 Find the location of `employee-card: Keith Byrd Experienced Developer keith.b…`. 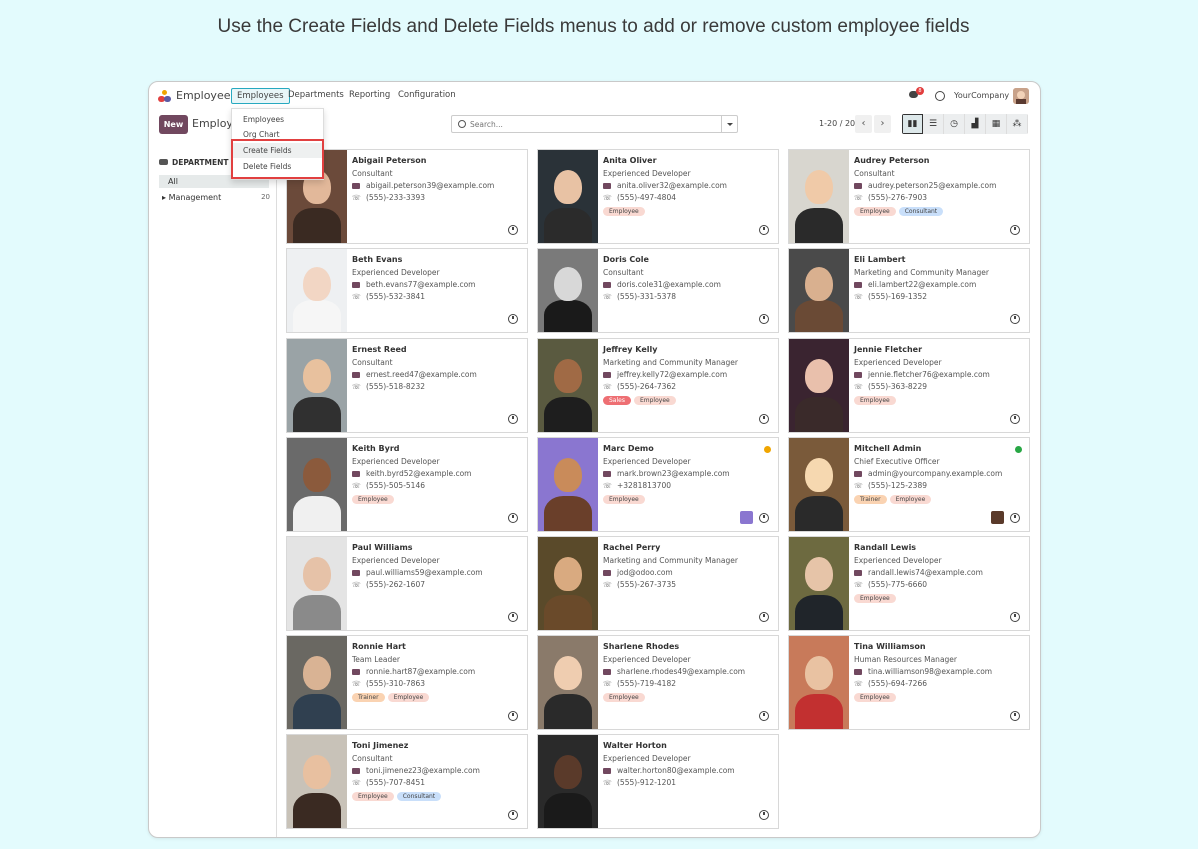

employee-card: Keith Byrd Experienced Developer keith.b… is located at coordinates (407, 484).